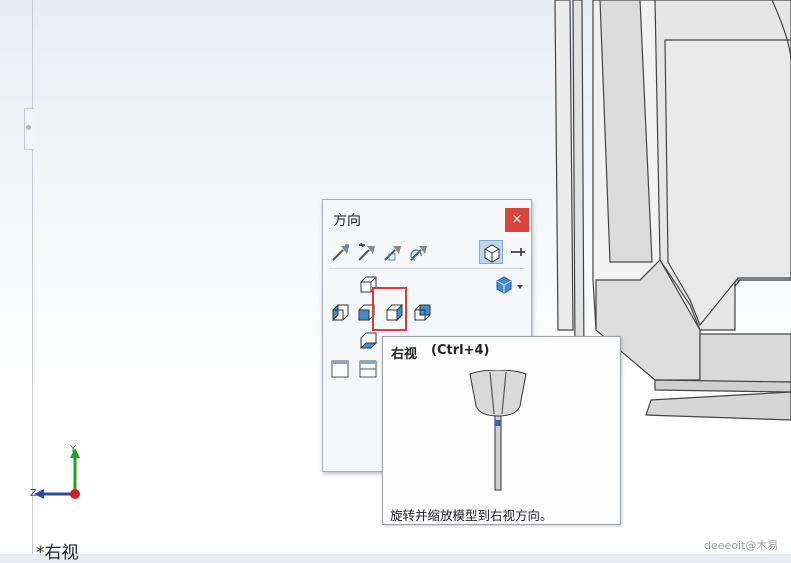  I want to click on axis-z-label: Z, so click(33, 493).